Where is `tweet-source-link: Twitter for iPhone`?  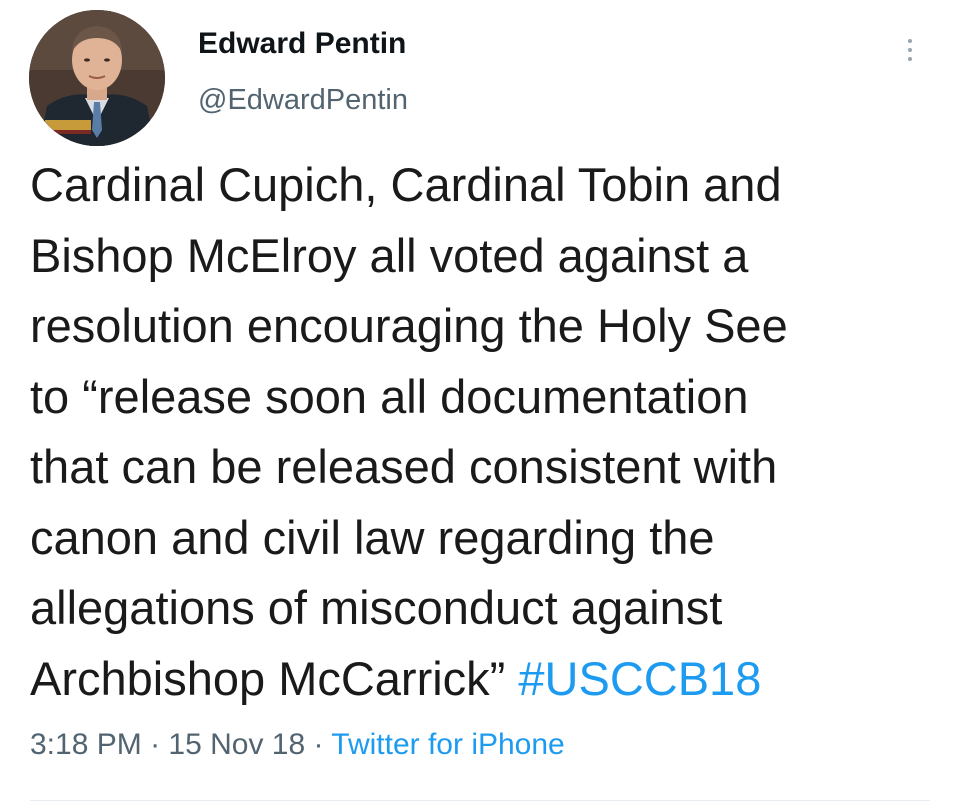
tweet-source-link: Twitter for iPhone is located at coordinates (447, 744).